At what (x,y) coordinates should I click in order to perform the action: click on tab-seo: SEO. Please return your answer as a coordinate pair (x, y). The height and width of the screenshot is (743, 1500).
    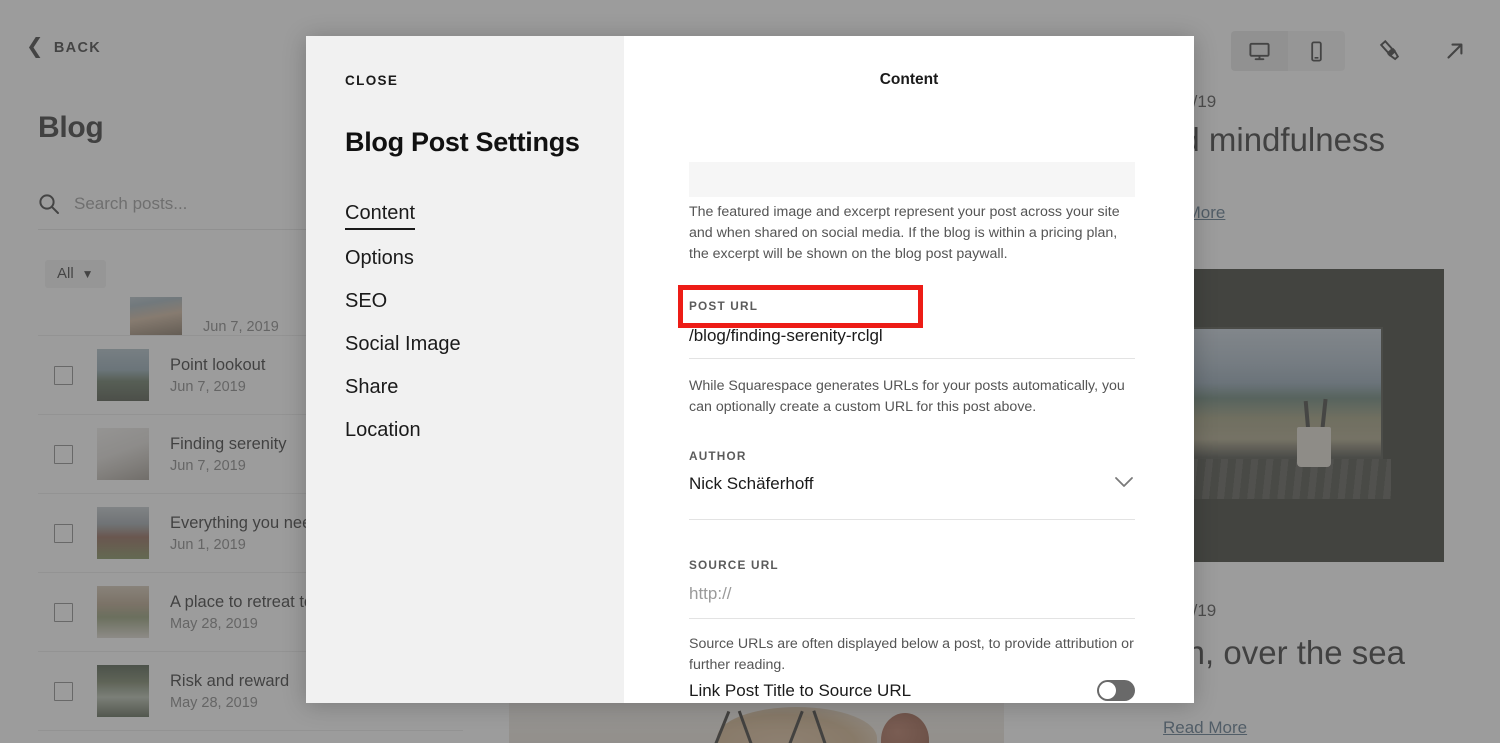
    Looking at the image, I should click on (366, 303).